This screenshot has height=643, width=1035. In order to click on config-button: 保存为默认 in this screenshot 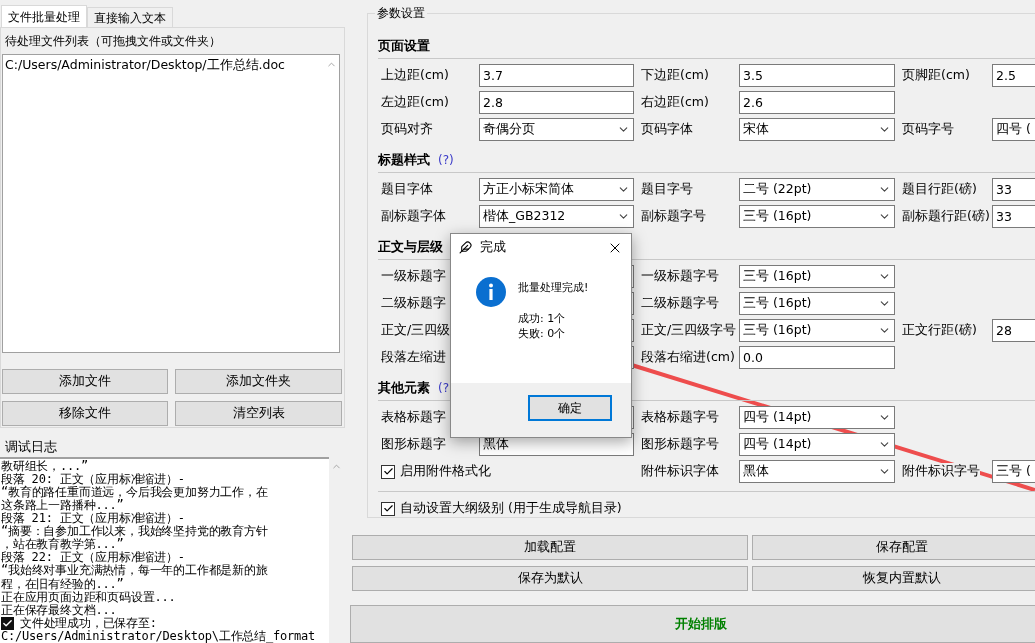, I will do `click(550, 578)`.